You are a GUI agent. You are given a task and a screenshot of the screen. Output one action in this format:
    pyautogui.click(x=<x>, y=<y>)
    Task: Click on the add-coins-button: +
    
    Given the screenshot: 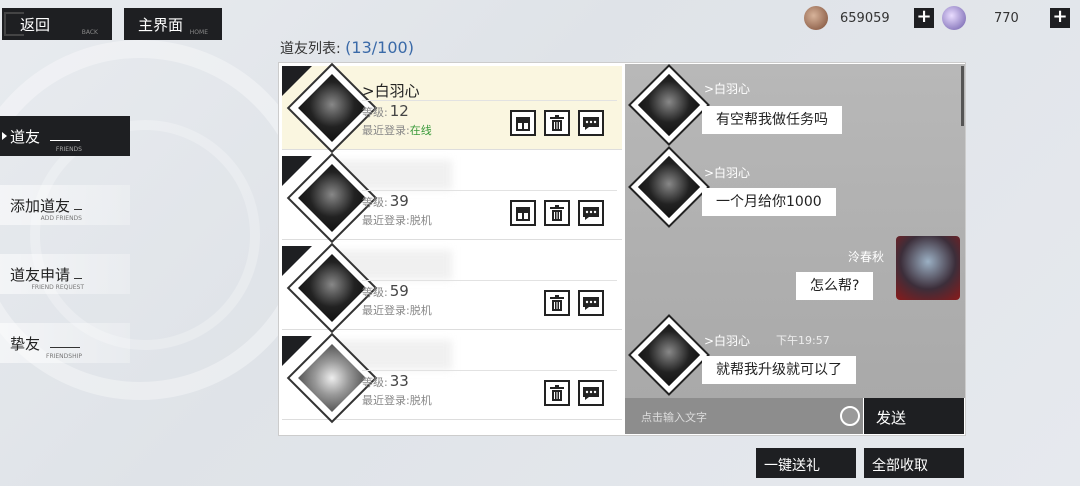 What is the action you would take?
    pyautogui.click(x=924, y=18)
    